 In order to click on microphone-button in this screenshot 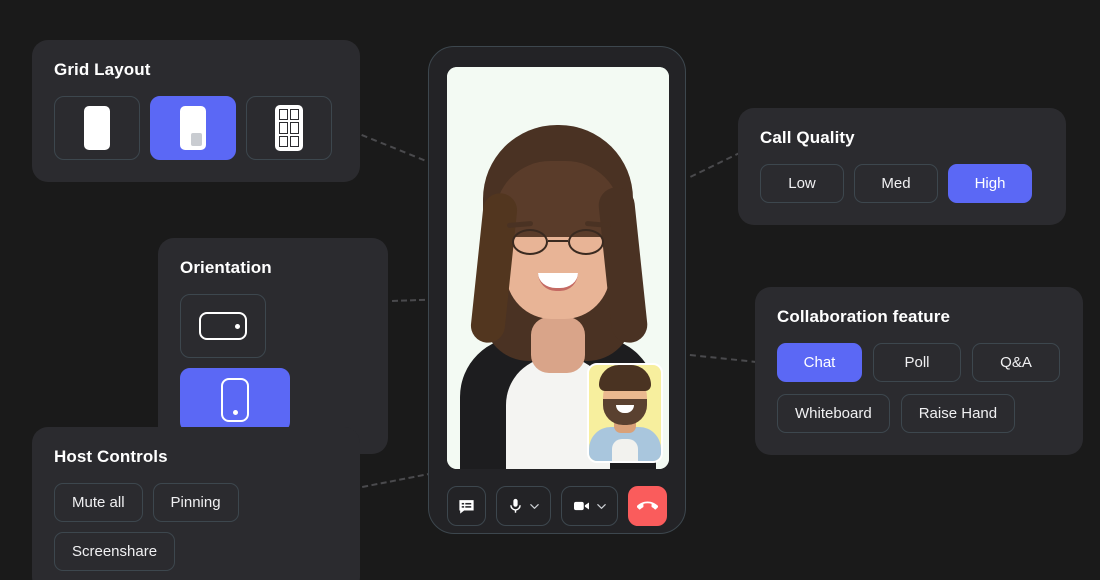, I will do `click(523, 506)`.